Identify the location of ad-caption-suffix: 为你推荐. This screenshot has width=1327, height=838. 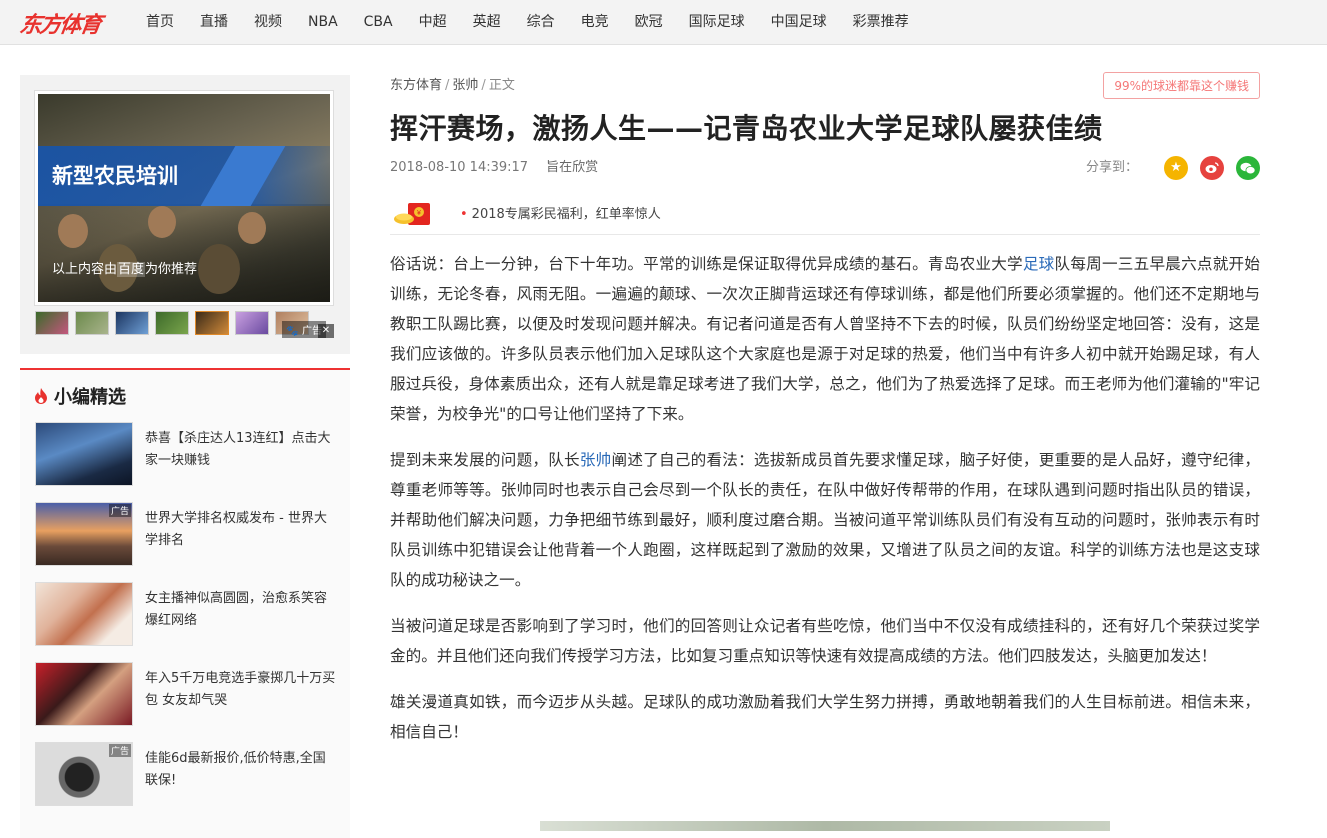
(171, 269).